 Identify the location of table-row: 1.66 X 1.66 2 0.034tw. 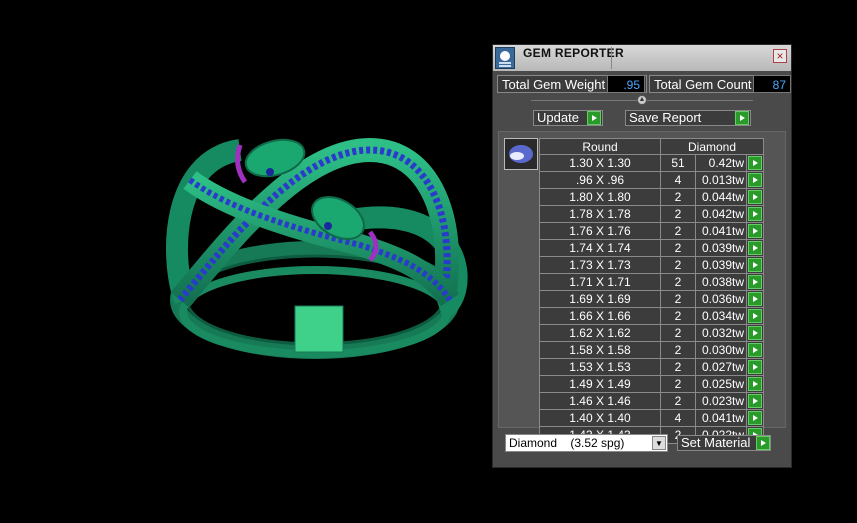
(651, 316).